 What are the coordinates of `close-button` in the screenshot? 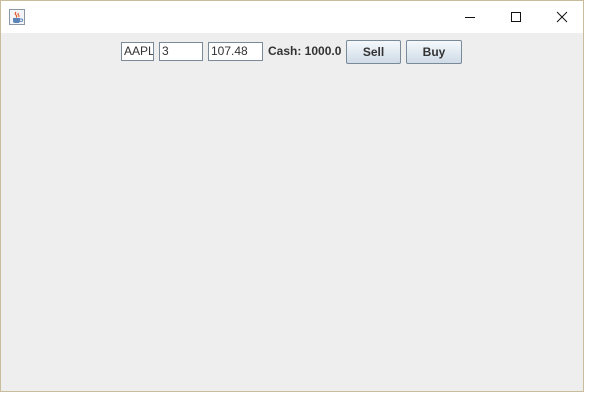 It's located at (562, 17).